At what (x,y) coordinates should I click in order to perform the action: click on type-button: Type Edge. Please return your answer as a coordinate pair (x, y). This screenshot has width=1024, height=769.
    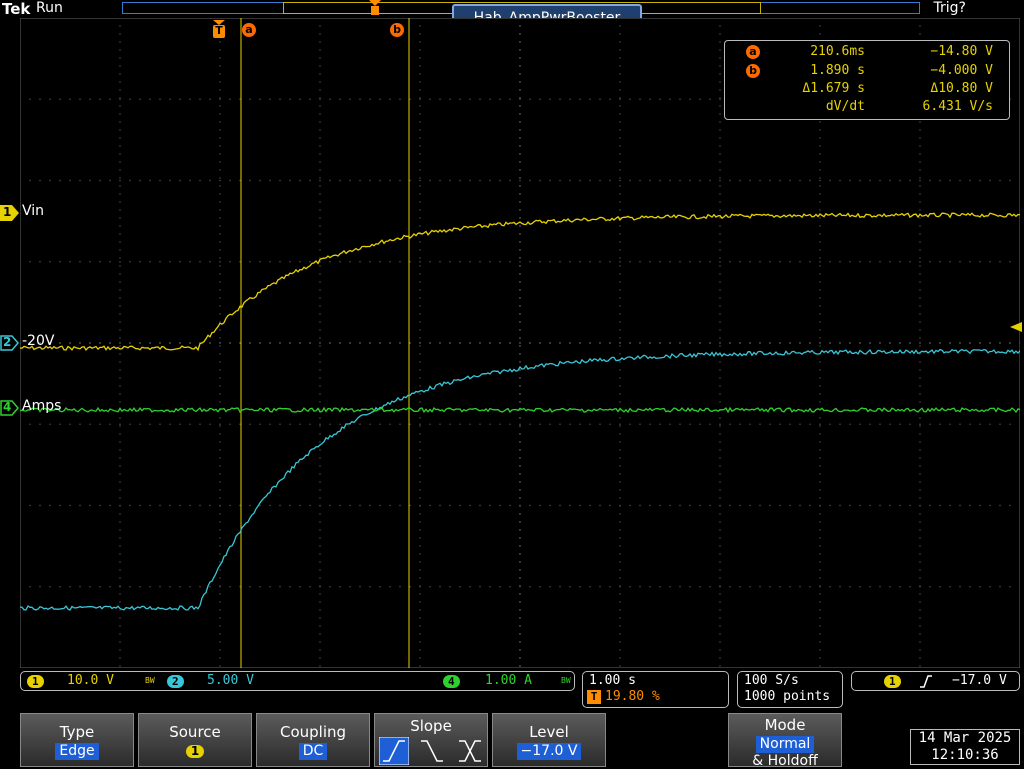
    Looking at the image, I should click on (77, 740).